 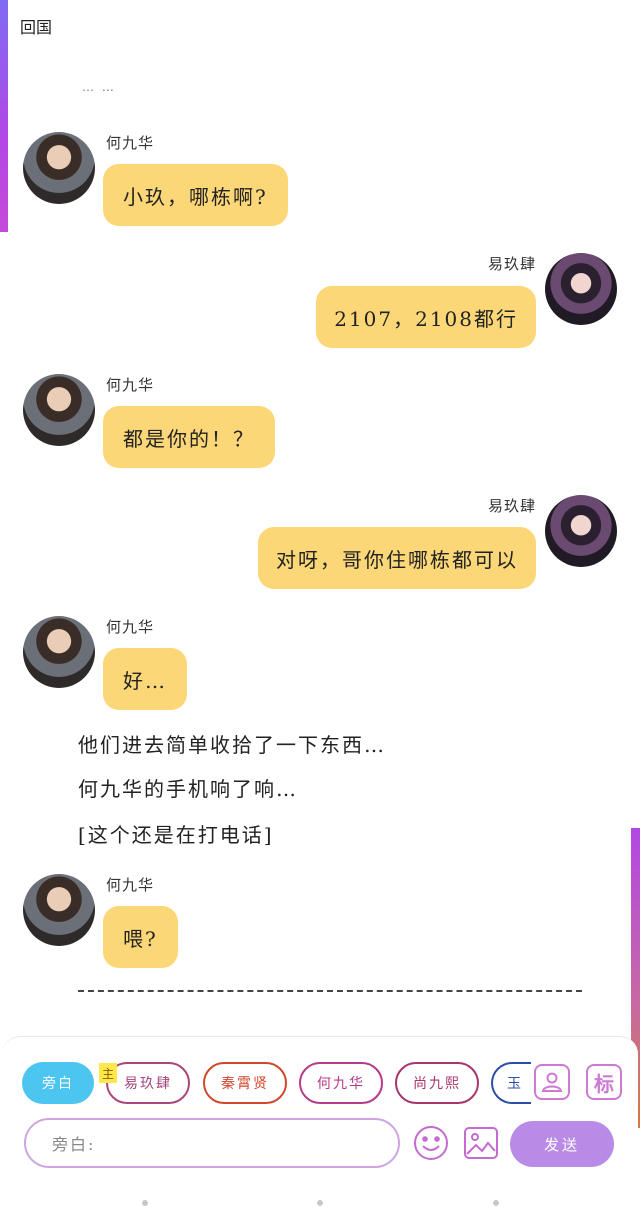 I want to click on scene-divider, so click(x=330, y=991).